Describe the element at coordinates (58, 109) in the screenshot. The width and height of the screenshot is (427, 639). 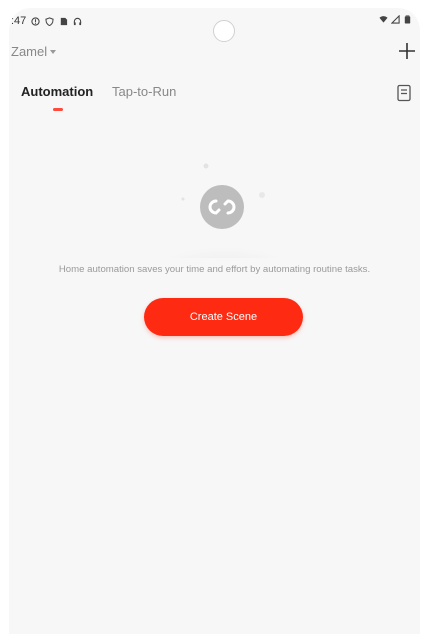
I see `active-tab-indicator` at that location.